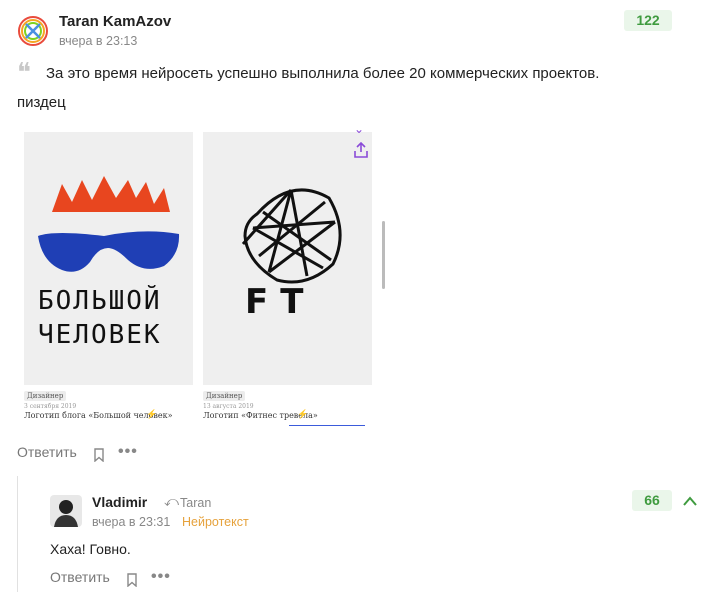 Image resolution: width=714 pixels, height=592 pixels. Describe the element at coordinates (108, 258) in the screenshot. I see `portfolio-card-image: БОЛЬШОЙ ЧЕЛОВЕК` at that location.